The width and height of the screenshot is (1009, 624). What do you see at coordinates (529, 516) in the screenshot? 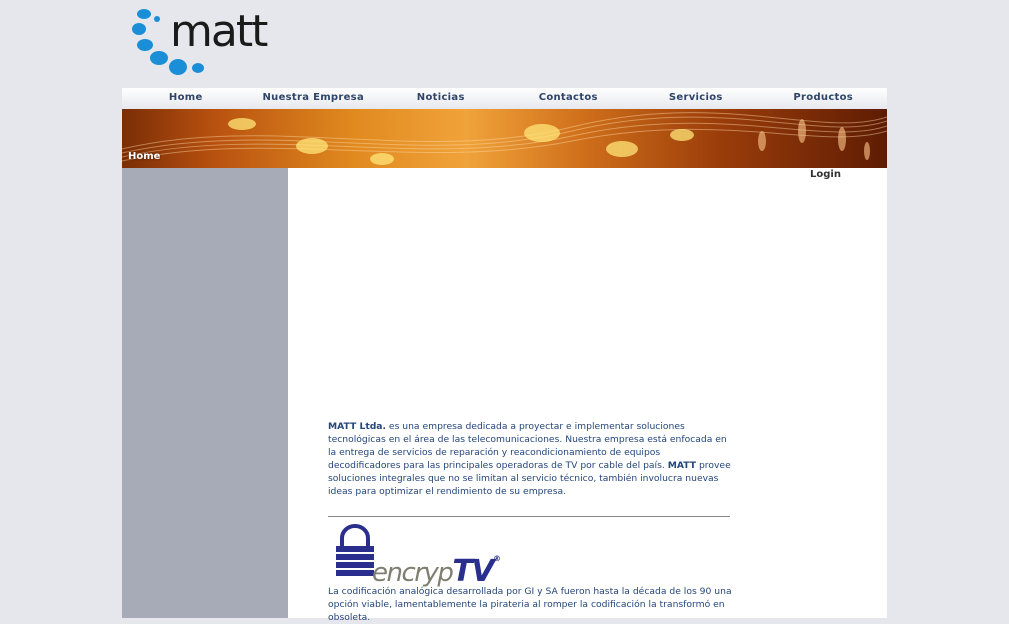
I see `section-divider` at bounding box center [529, 516].